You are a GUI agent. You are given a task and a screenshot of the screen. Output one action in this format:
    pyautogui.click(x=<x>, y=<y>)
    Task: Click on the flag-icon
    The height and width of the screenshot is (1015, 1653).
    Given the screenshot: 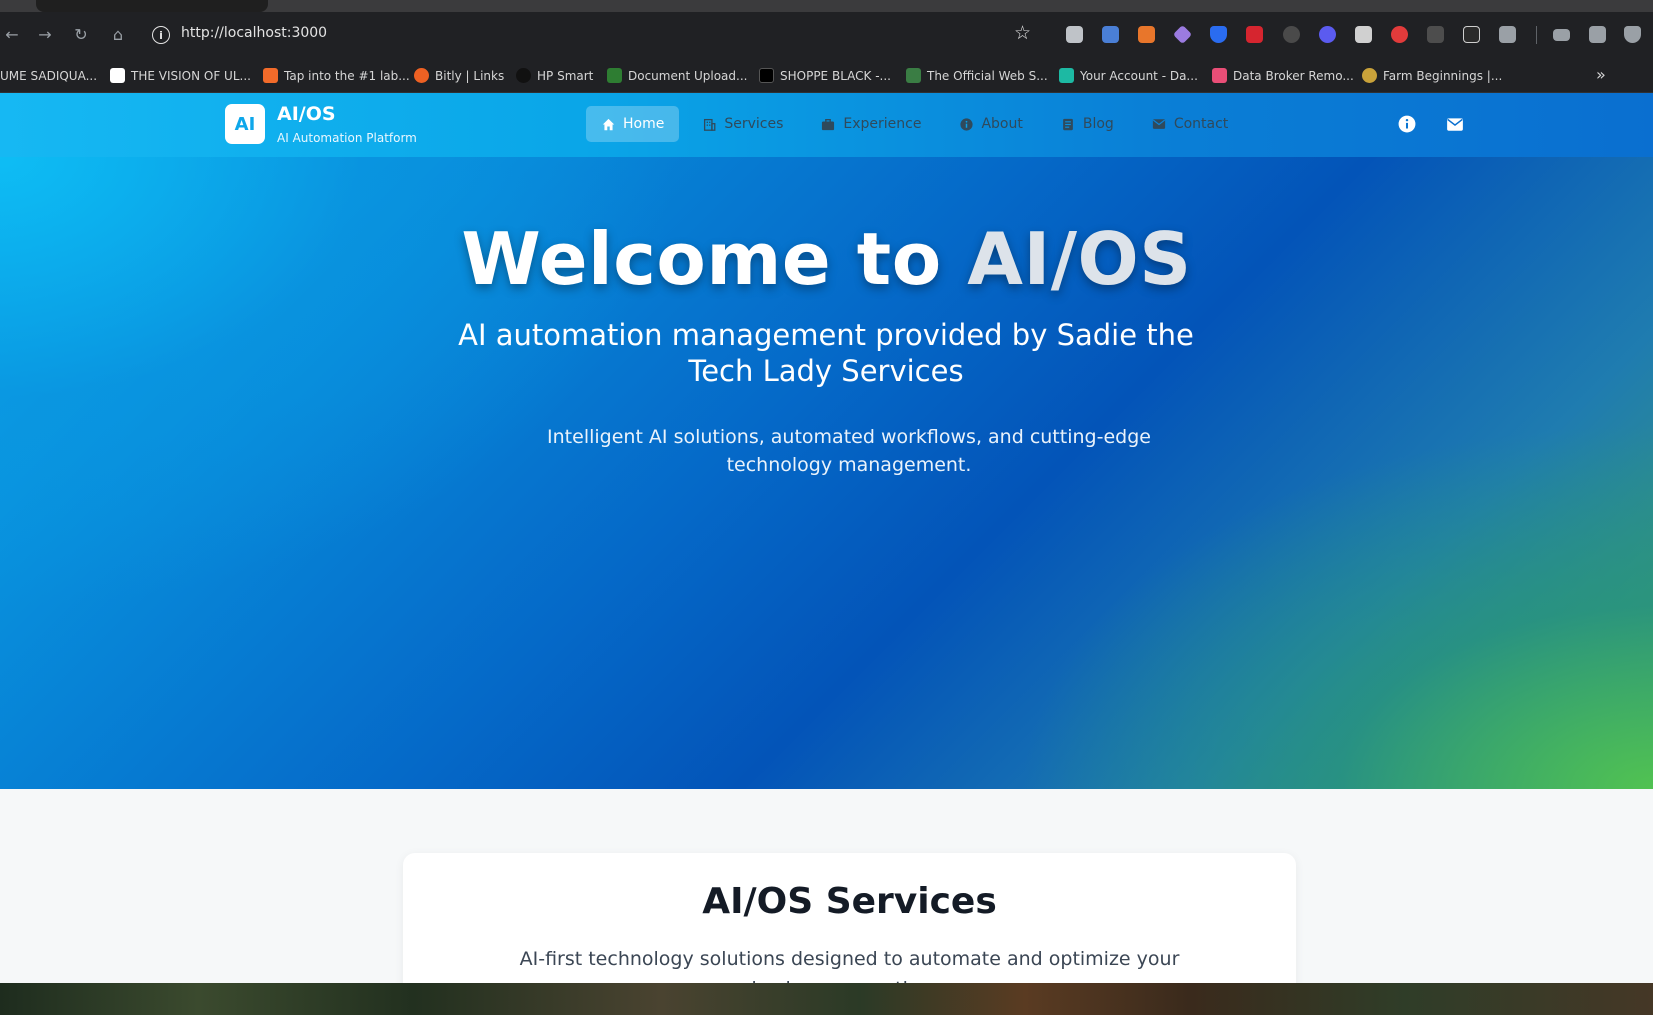 What is the action you would take?
    pyautogui.click(x=270, y=75)
    